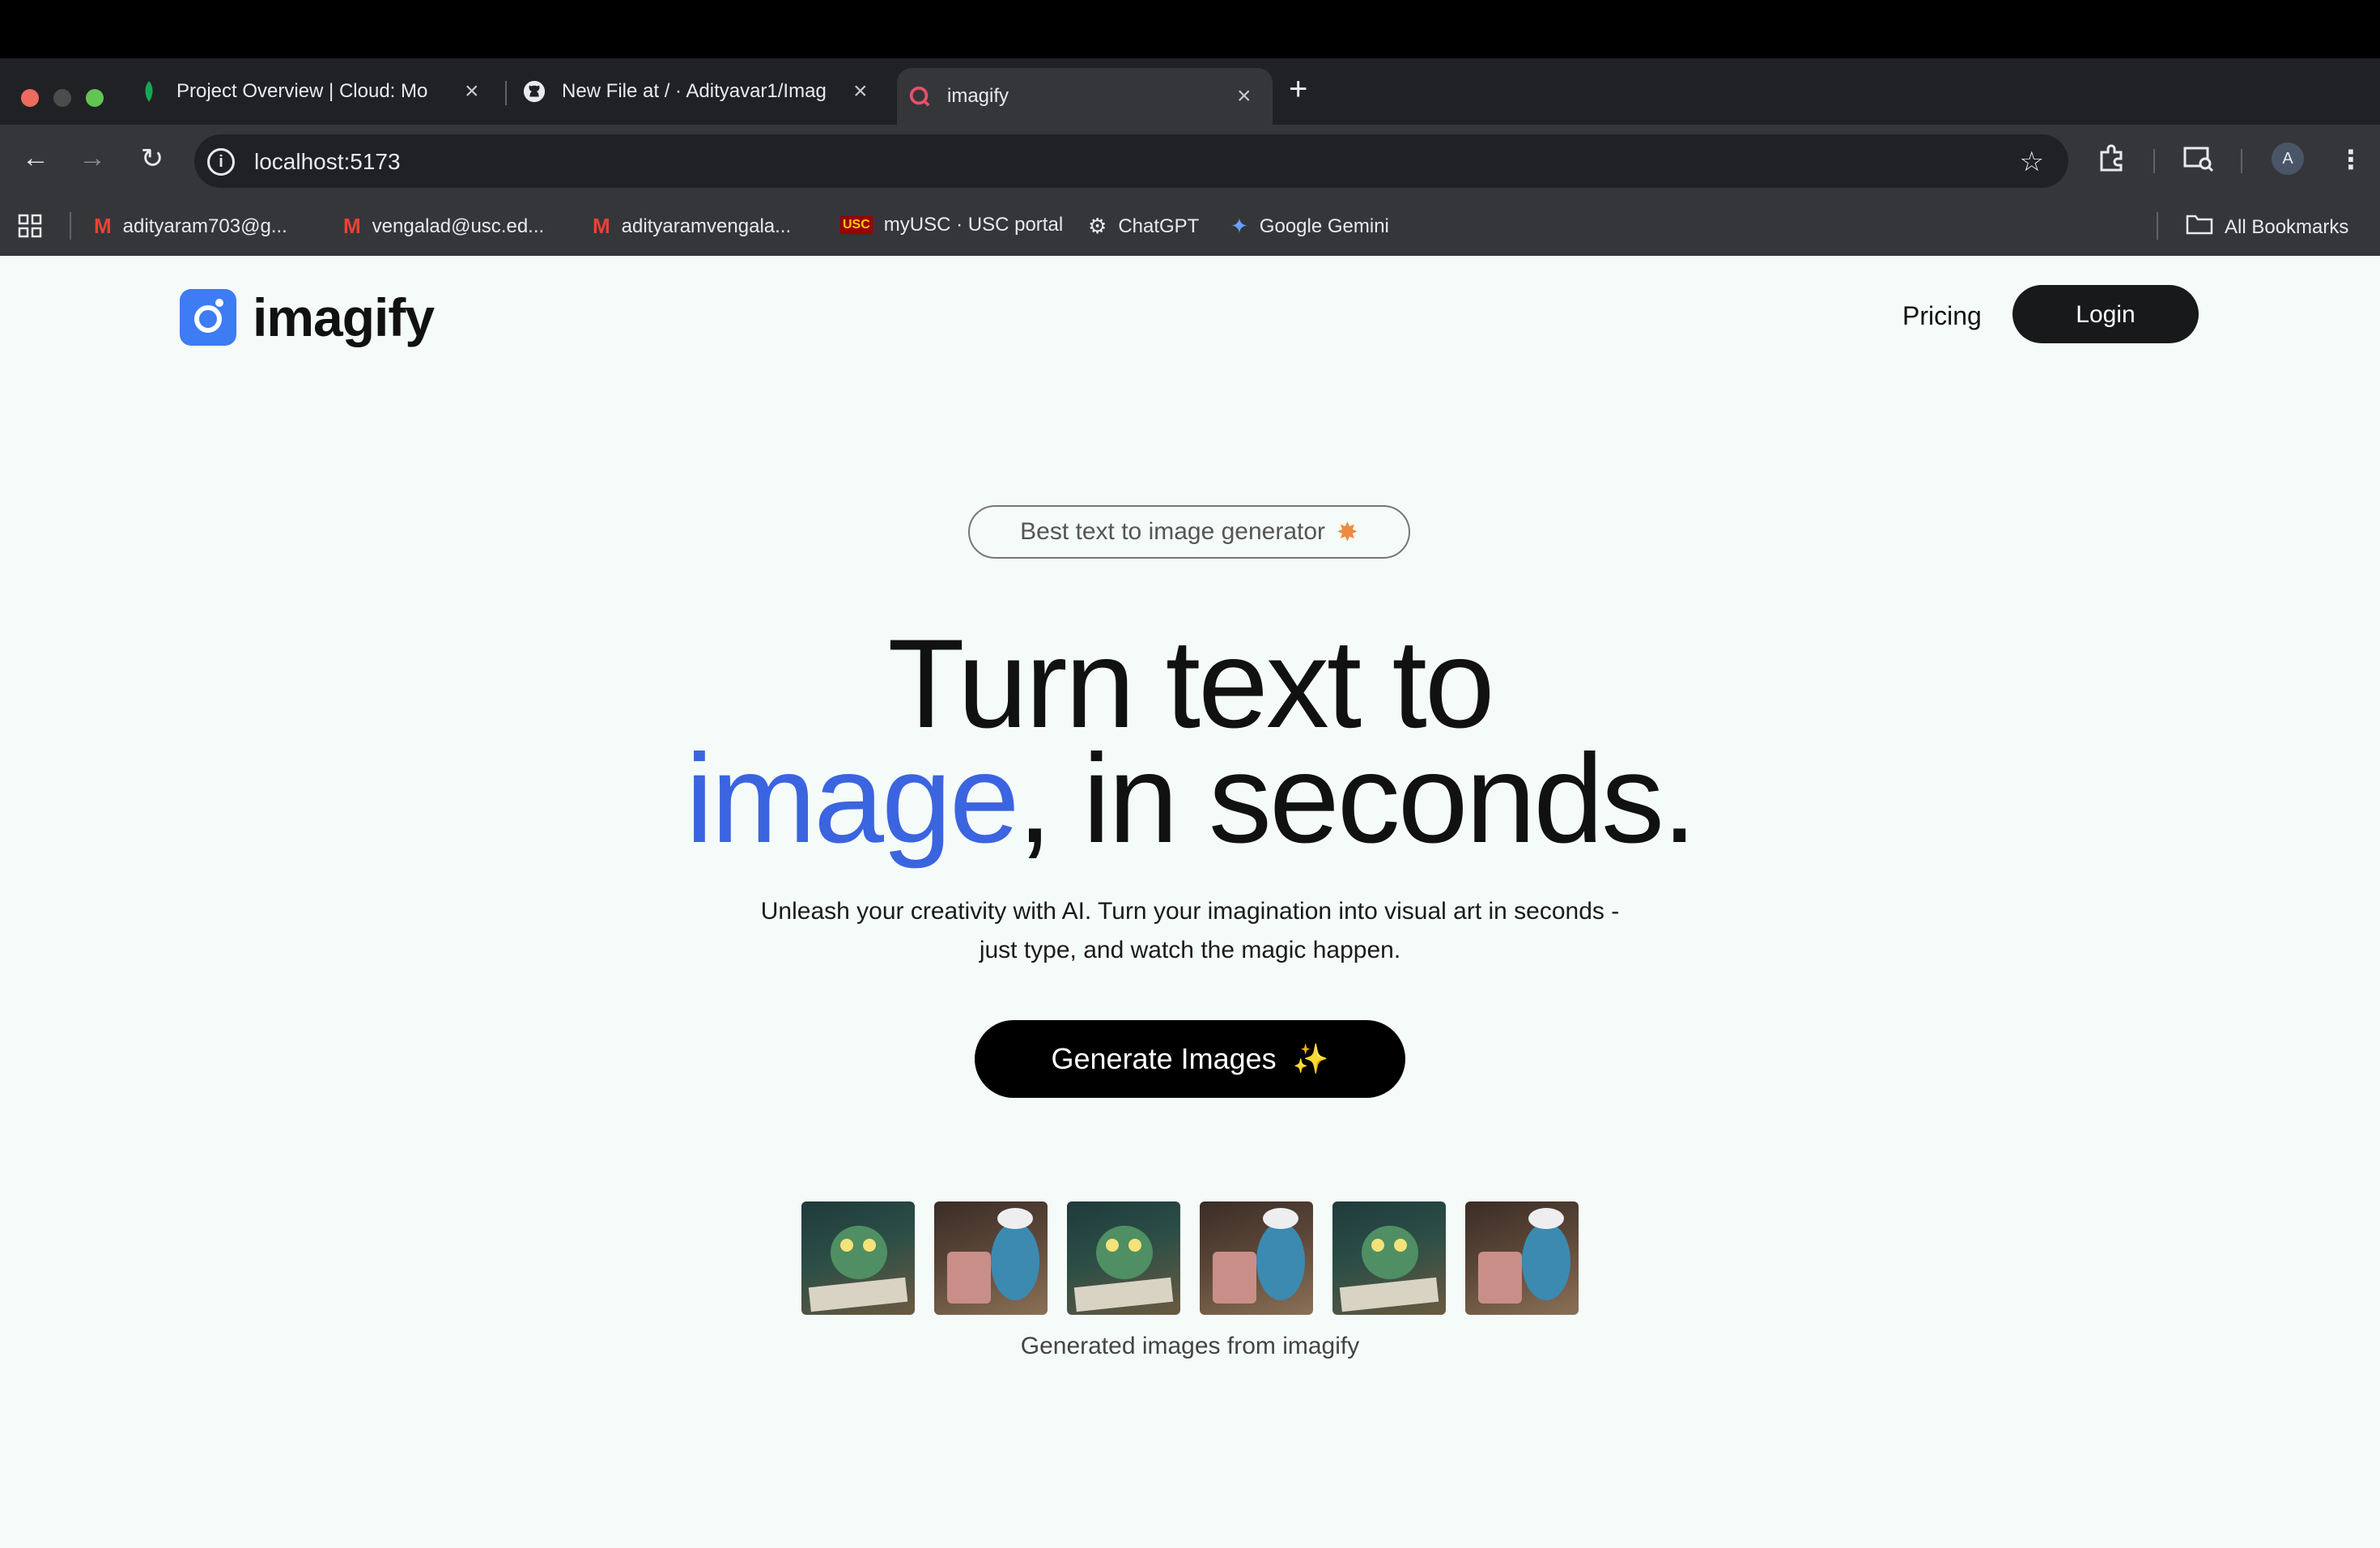 The image size is (2380, 1548). I want to click on bookmark-chatgpt: ⚙ ChatGPT, so click(1143, 226).